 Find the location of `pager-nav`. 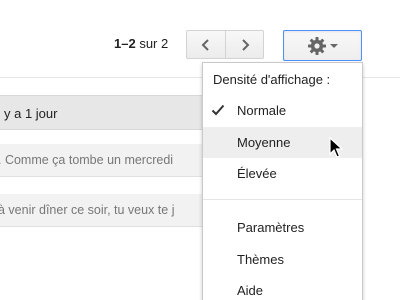

pager-nav is located at coordinates (225, 44).